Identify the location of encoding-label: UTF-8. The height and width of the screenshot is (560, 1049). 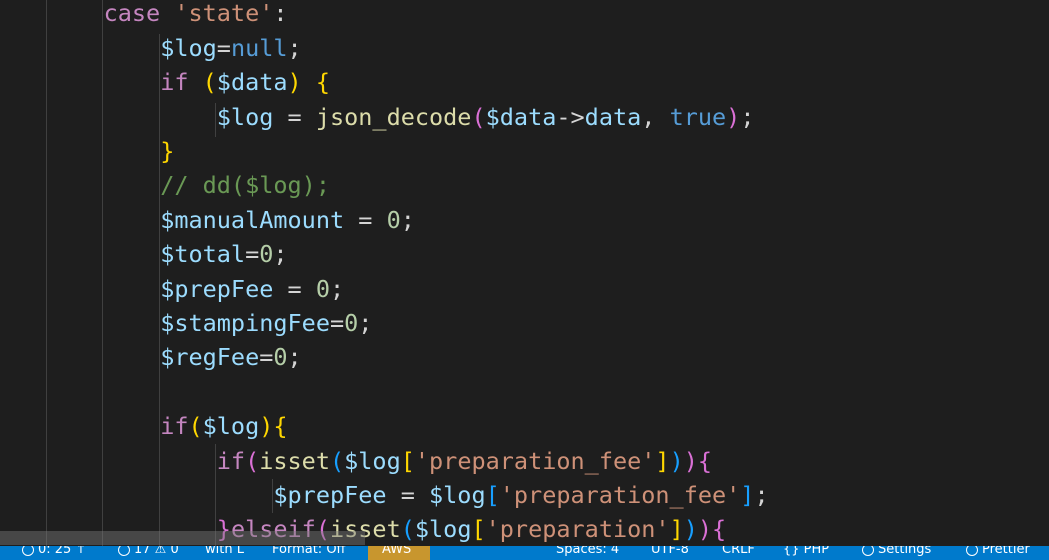
(670, 551).